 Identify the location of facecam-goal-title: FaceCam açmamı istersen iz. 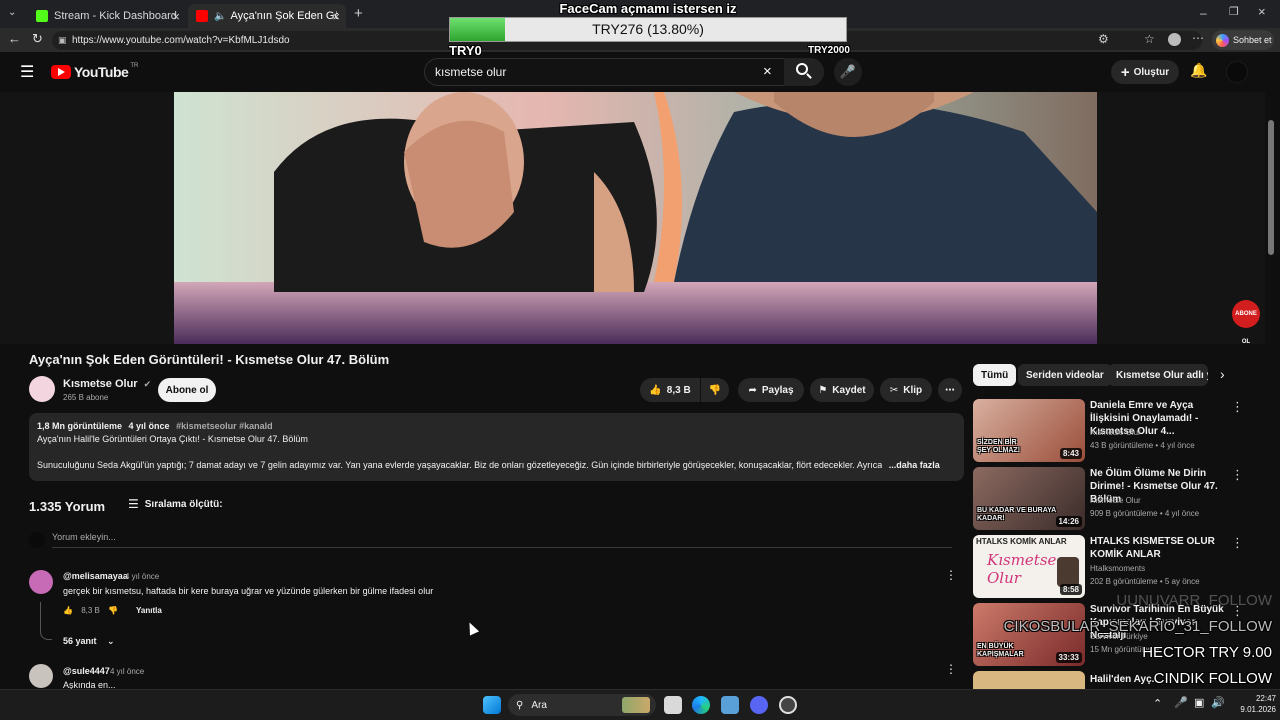
(648, 8).